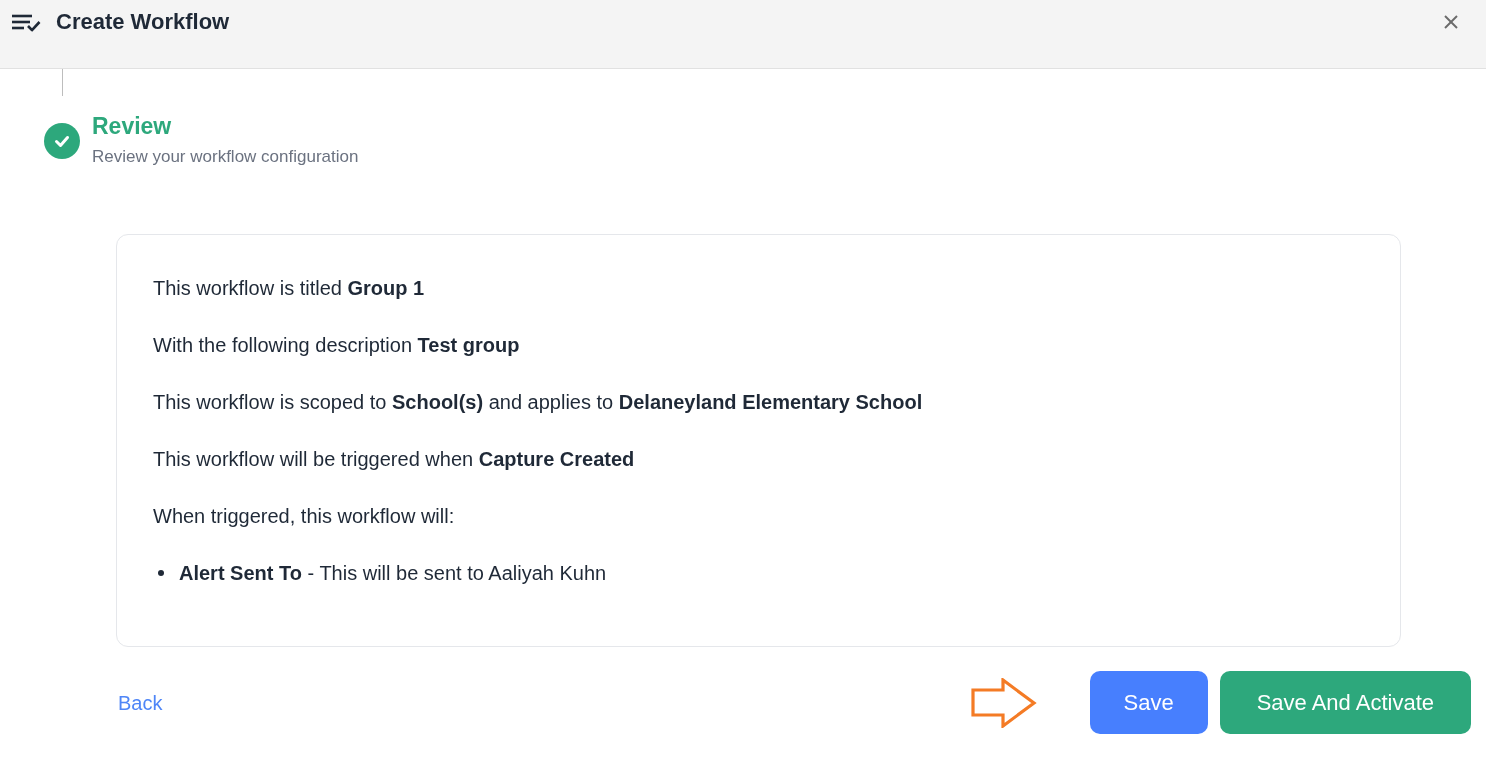  What do you see at coordinates (225, 157) in the screenshot?
I see `step-subtitle: Review your workflow configuration` at bounding box center [225, 157].